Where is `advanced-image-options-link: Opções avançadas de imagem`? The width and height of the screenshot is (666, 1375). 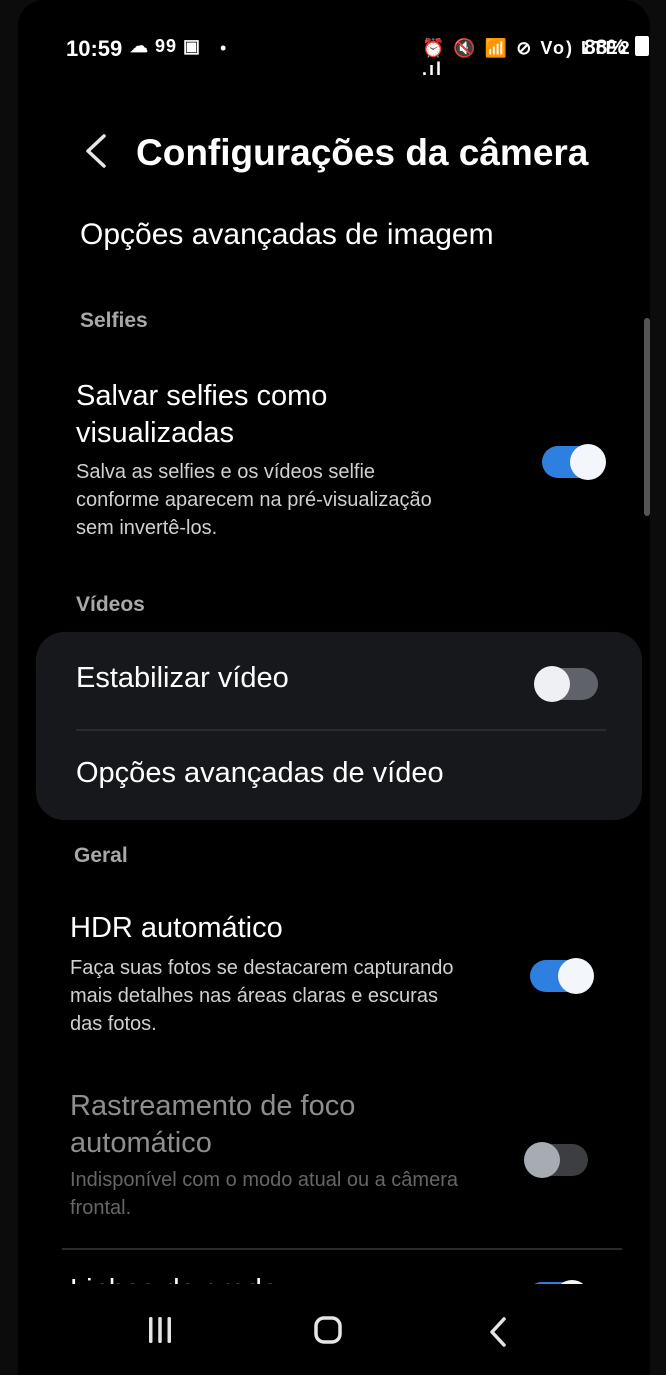 advanced-image-options-link: Opções avançadas de imagem is located at coordinates (287, 235).